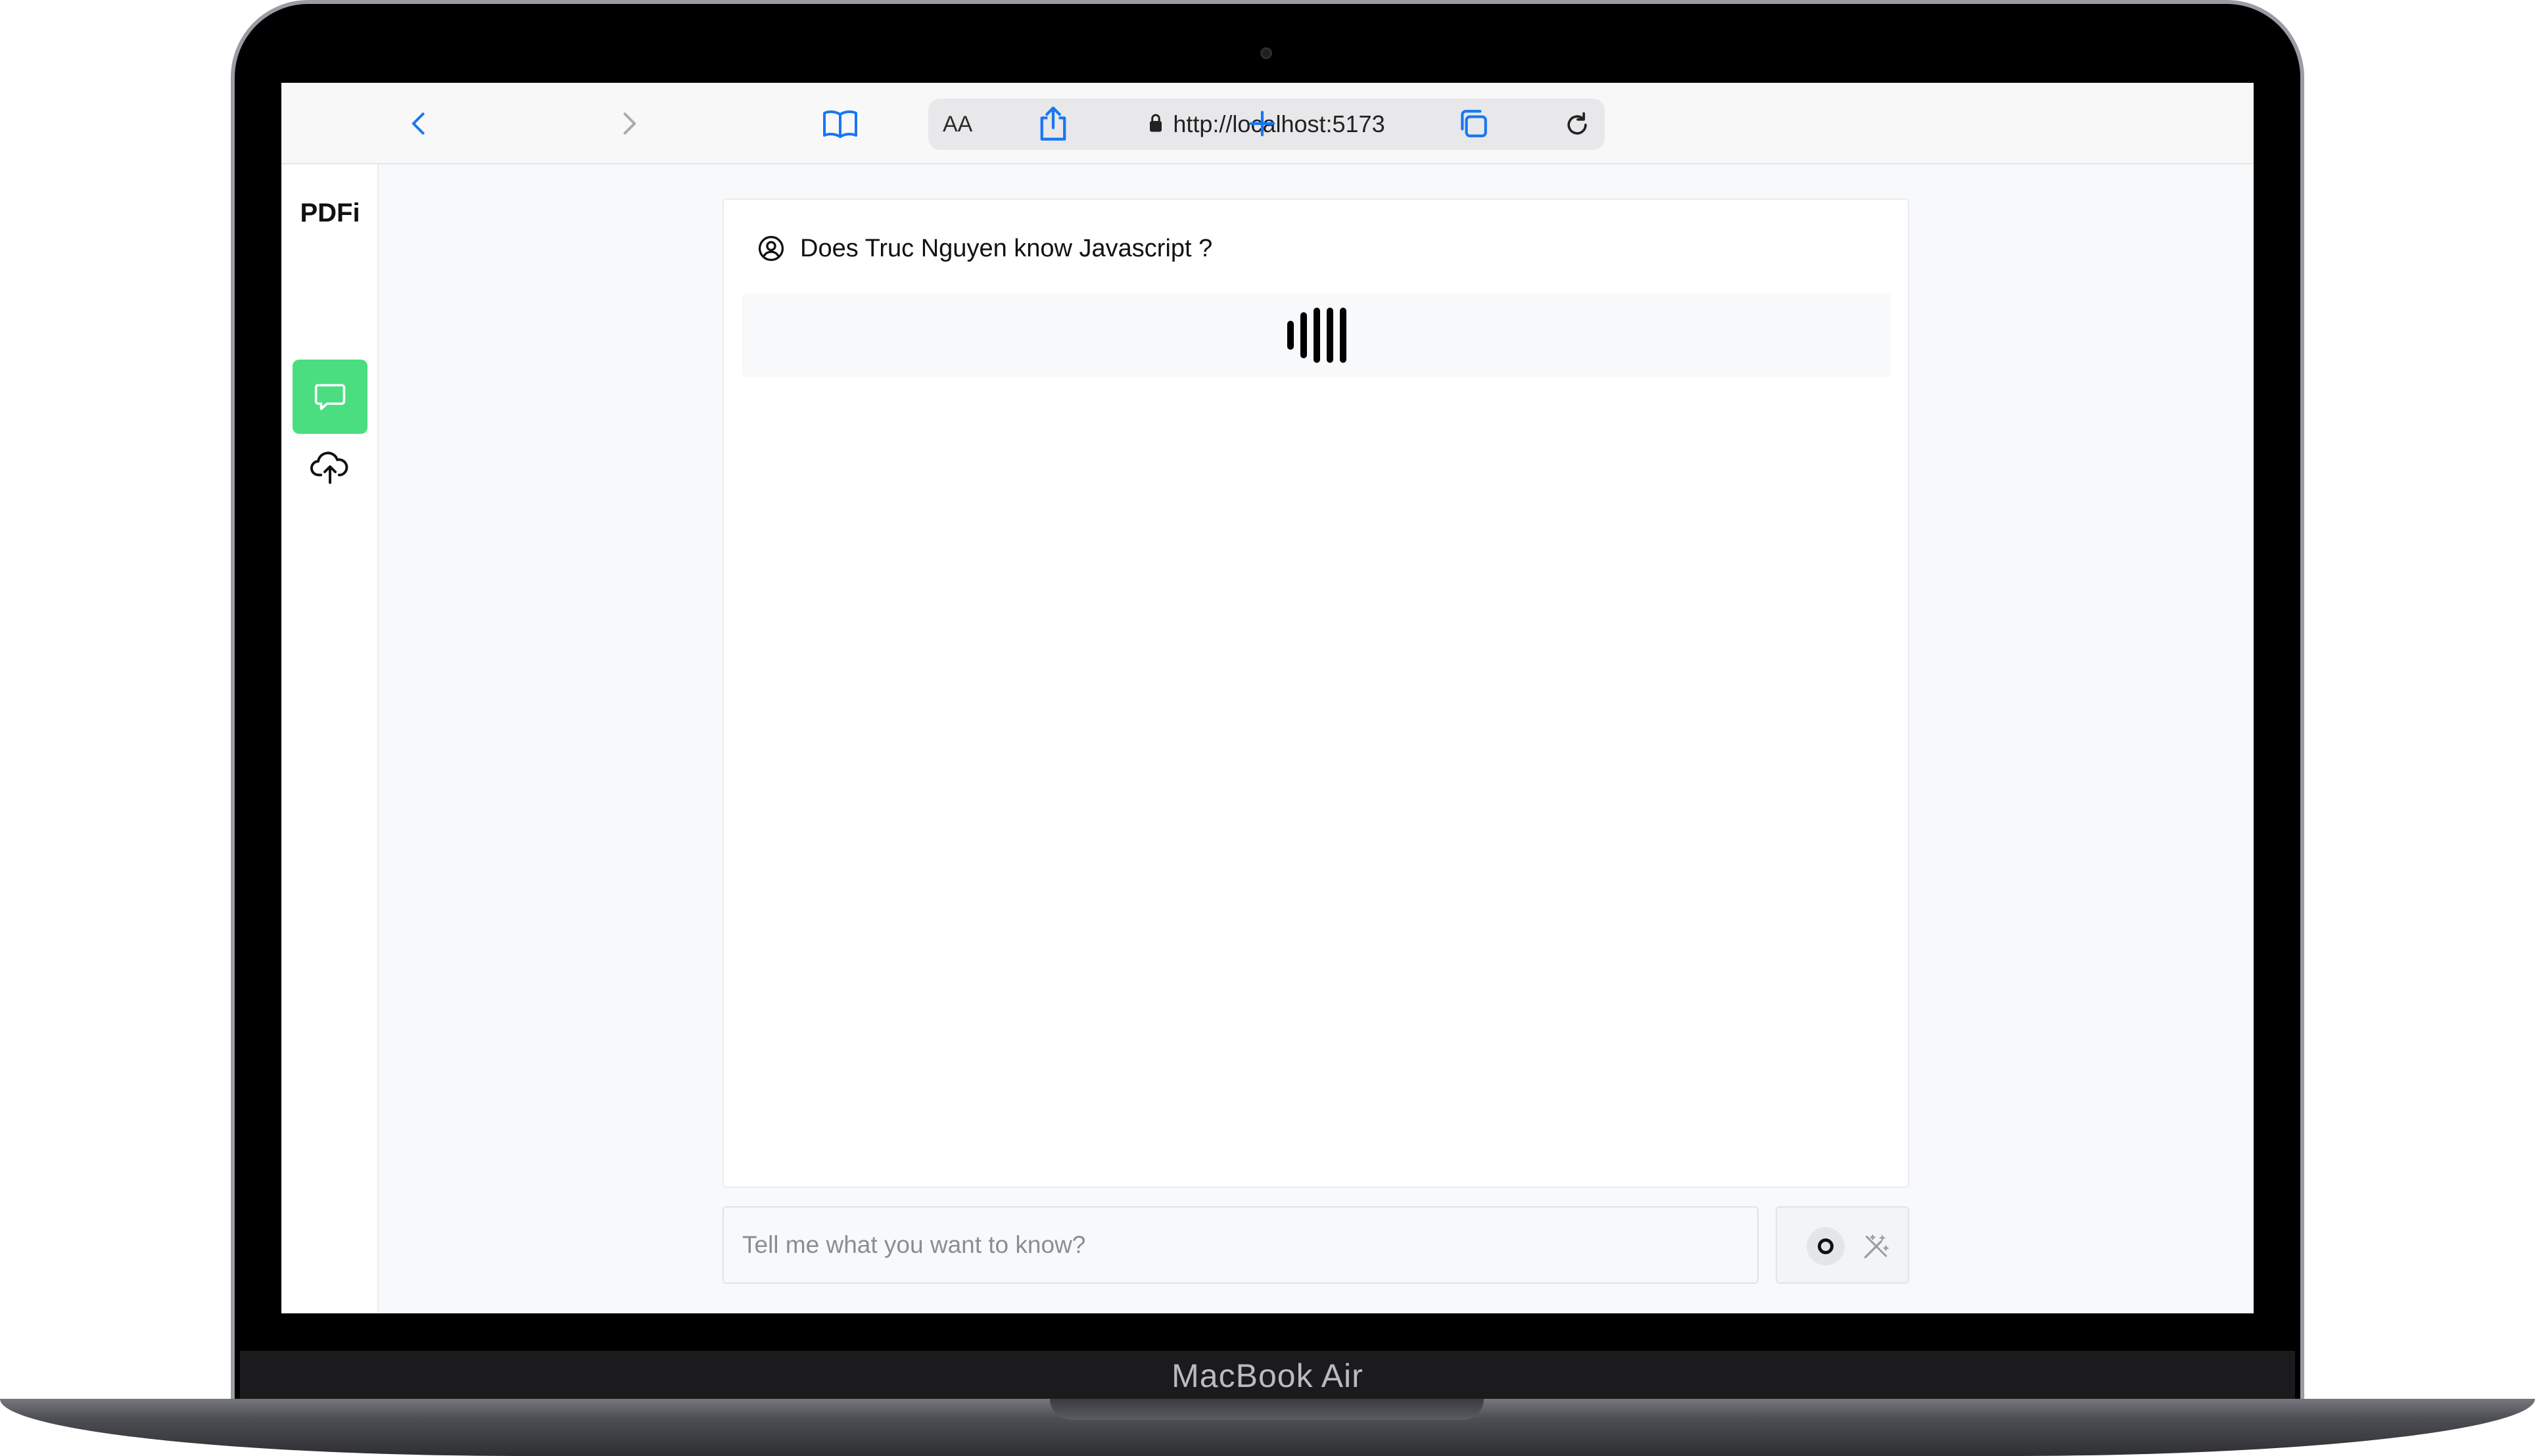 The height and width of the screenshot is (1456, 2535). Describe the element at coordinates (1262, 123) in the screenshot. I see `plus-icon` at that location.